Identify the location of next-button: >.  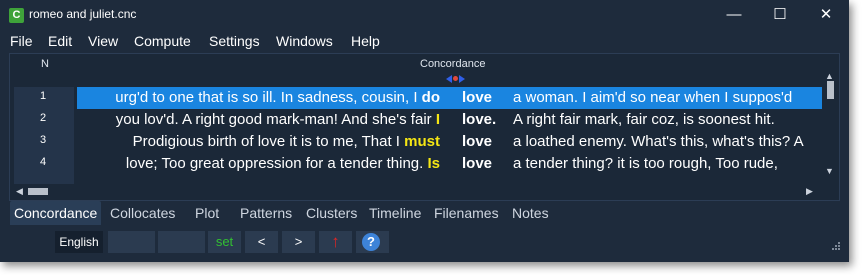
(298, 242).